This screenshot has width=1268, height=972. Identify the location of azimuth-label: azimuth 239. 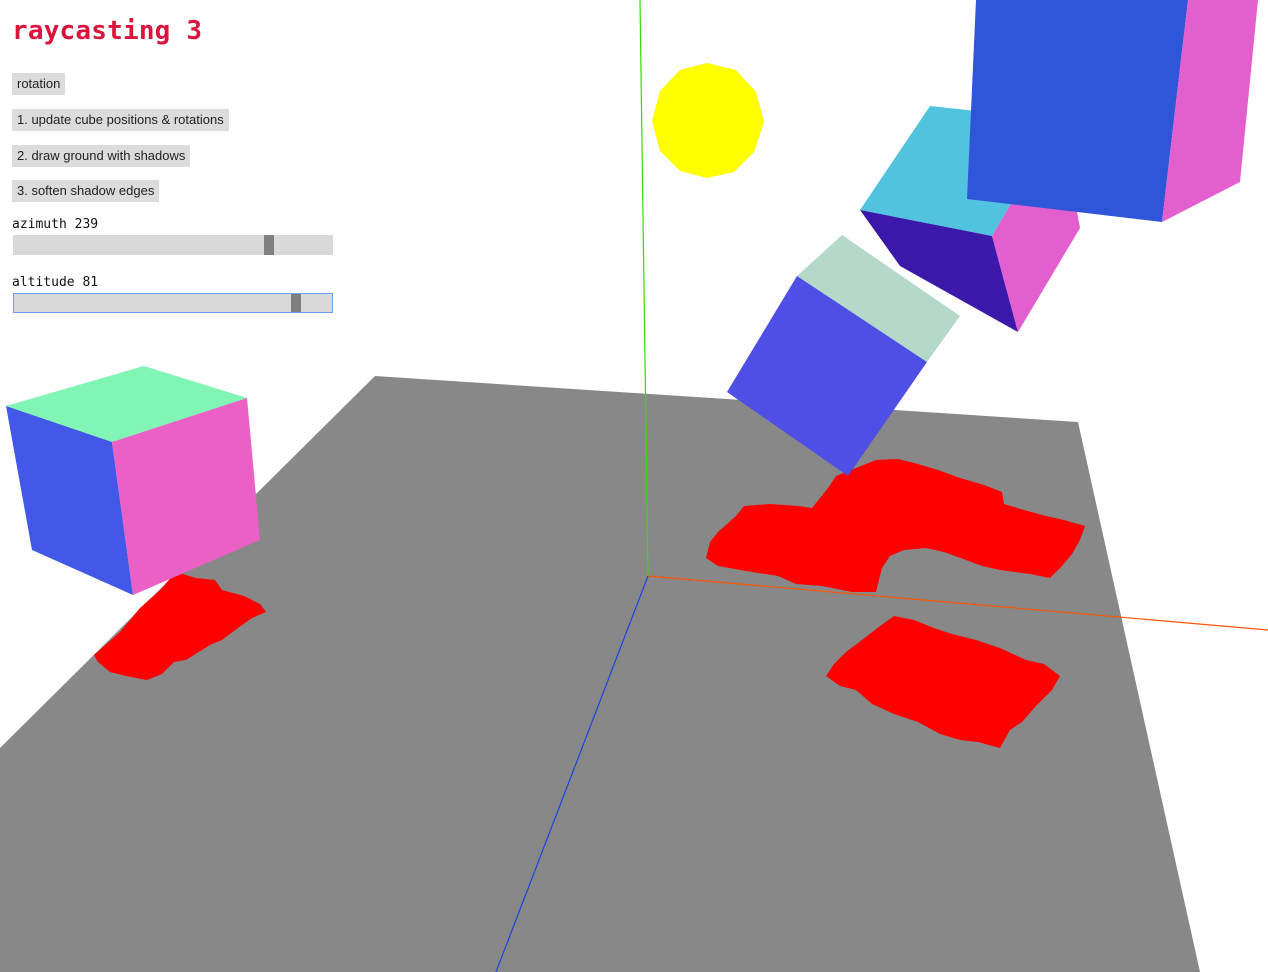
(55, 224).